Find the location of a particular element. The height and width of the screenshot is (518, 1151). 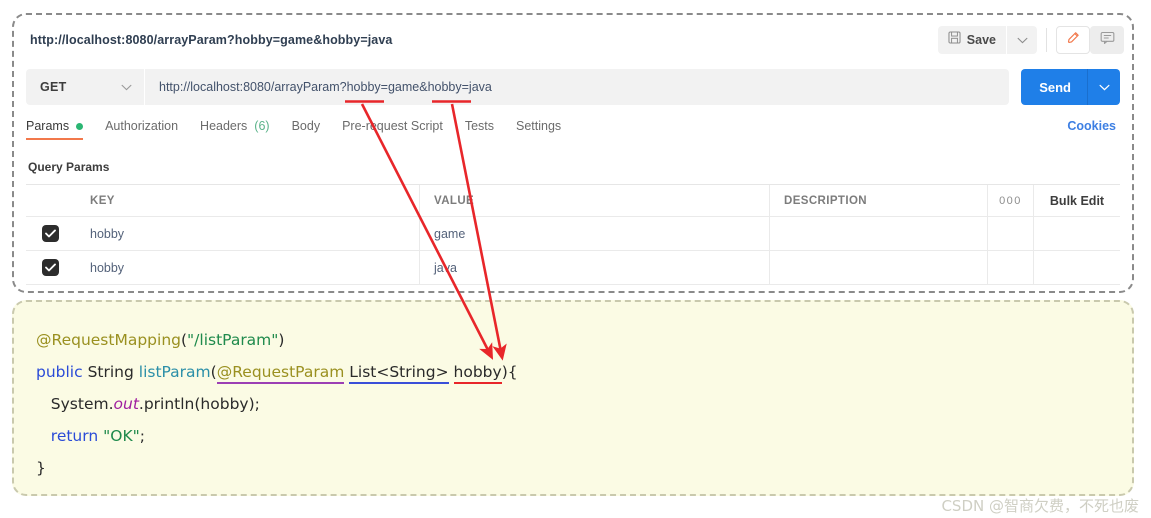

toolbar-divider is located at coordinates (1046, 40).